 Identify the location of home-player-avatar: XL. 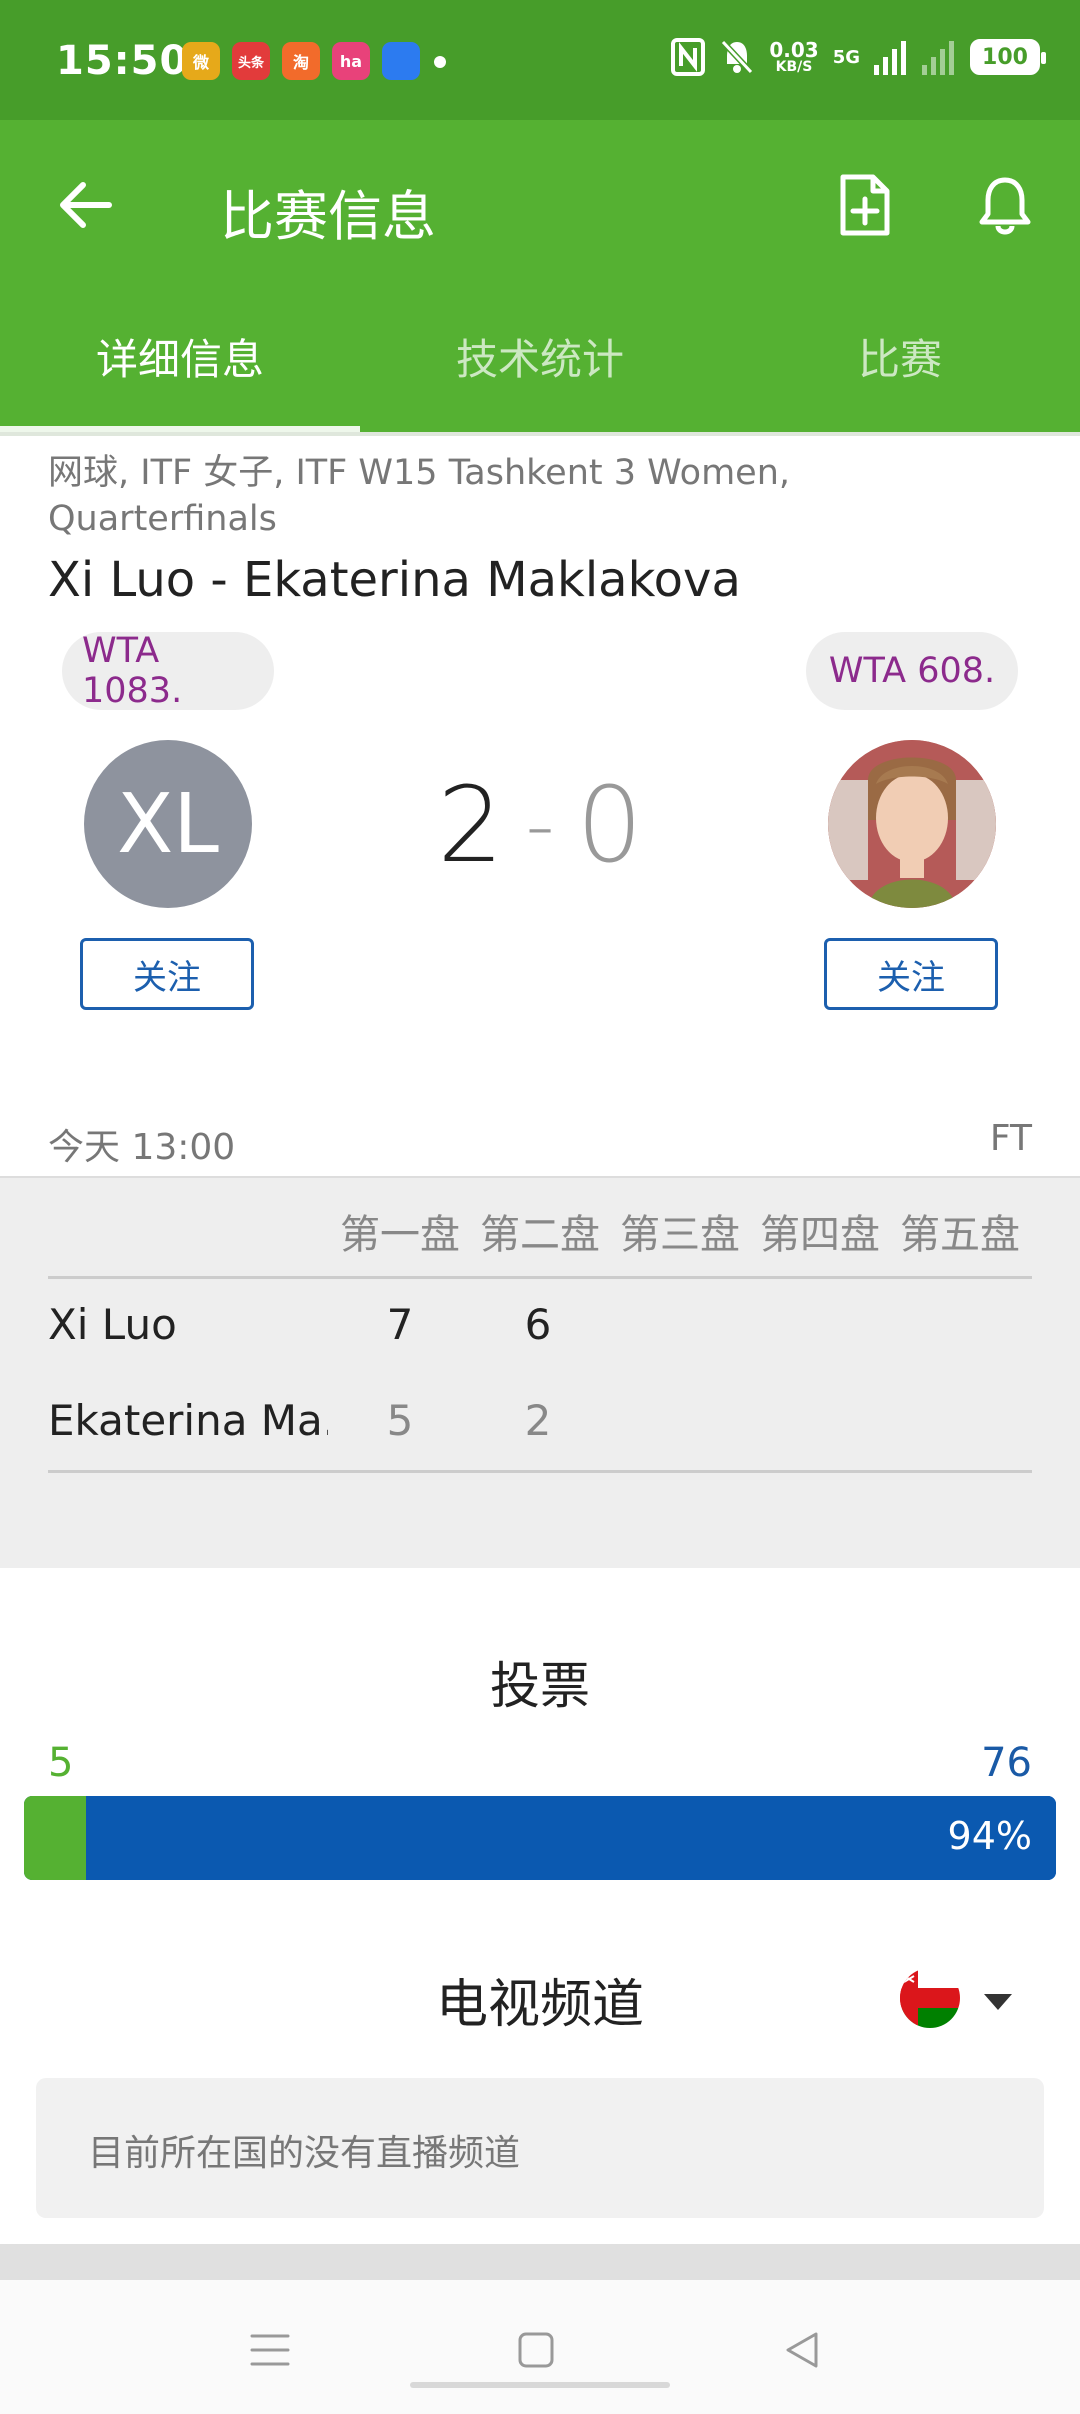
(168, 824).